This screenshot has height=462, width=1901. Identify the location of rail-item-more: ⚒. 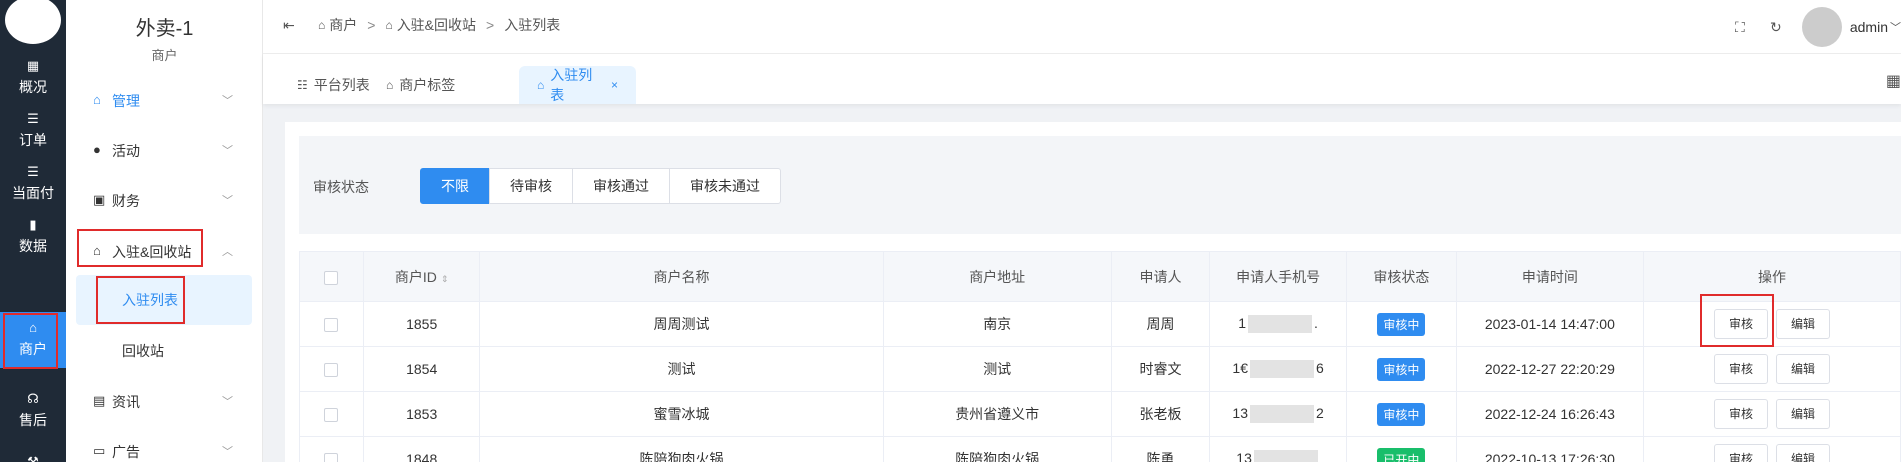
(33, 454).